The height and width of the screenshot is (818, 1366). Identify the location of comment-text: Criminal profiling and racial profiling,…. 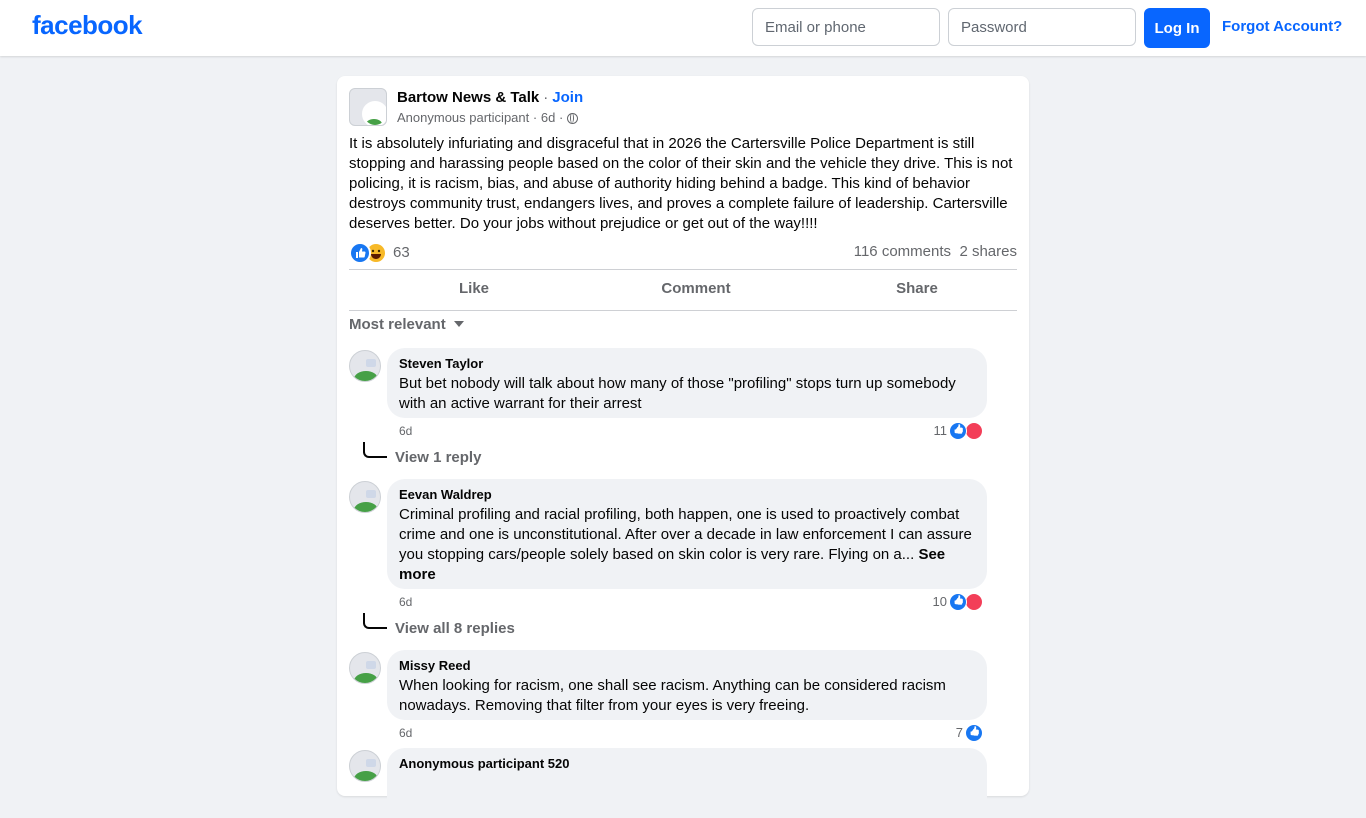
(687, 545).